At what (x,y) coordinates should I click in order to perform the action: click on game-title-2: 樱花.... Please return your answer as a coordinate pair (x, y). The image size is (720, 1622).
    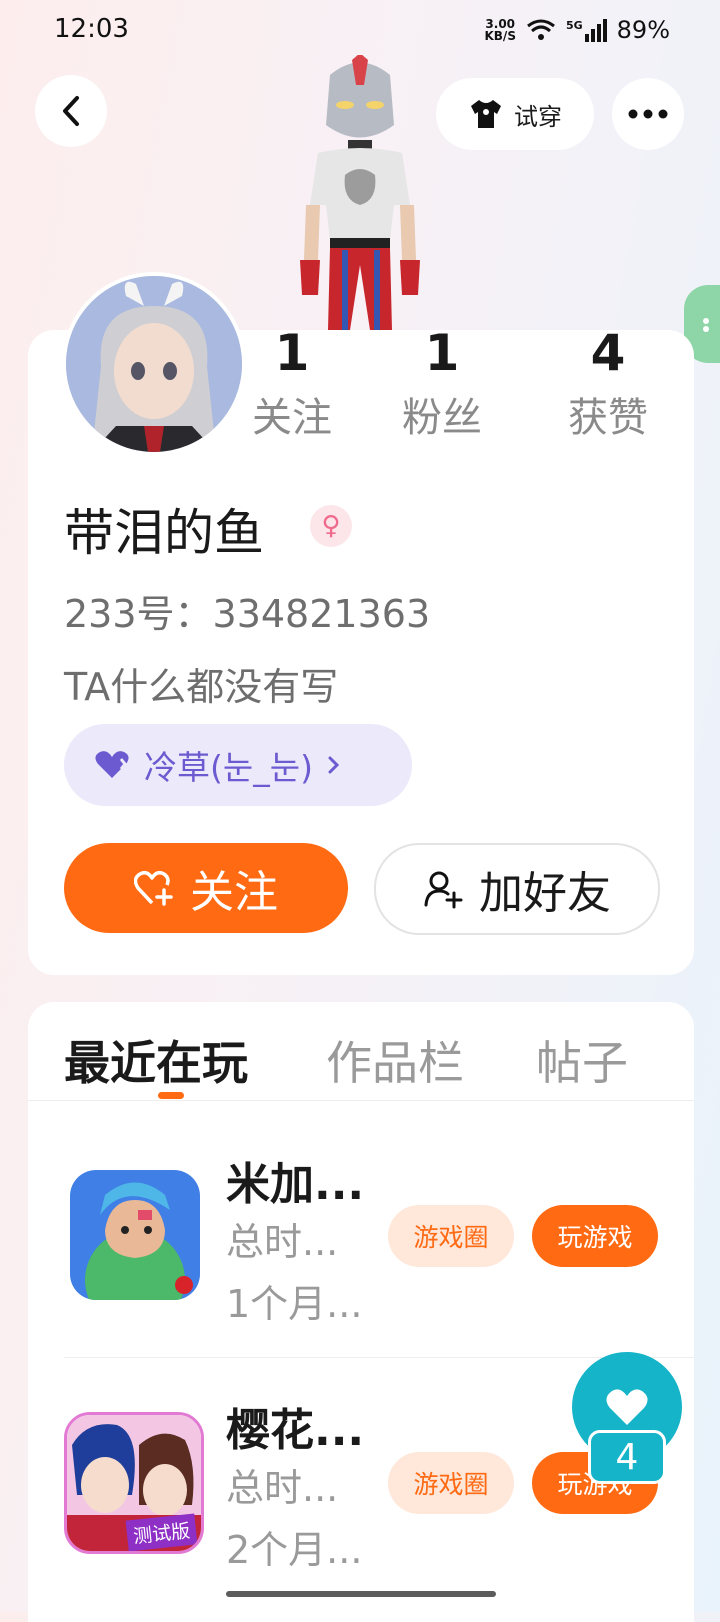
    Looking at the image, I should click on (295, 1426).